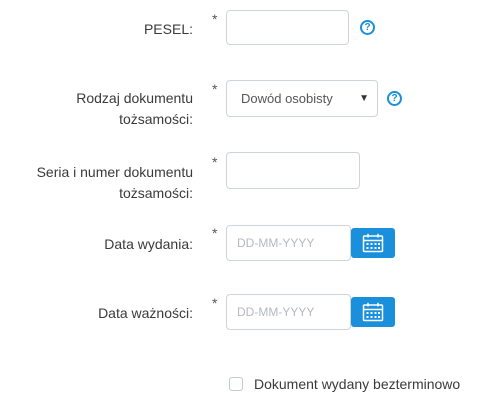 The width and height of the screenshot is (488, 393). I want to click on document-type-label-line1: Rodzaj dokumentu, so click(134, 98).